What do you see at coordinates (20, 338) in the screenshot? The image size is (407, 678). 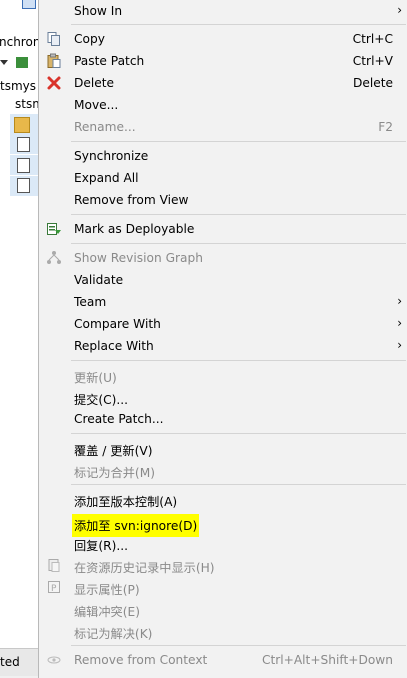 I see `background-view: nchroni tsmys stsm ted` at bounding box center [20, 338].